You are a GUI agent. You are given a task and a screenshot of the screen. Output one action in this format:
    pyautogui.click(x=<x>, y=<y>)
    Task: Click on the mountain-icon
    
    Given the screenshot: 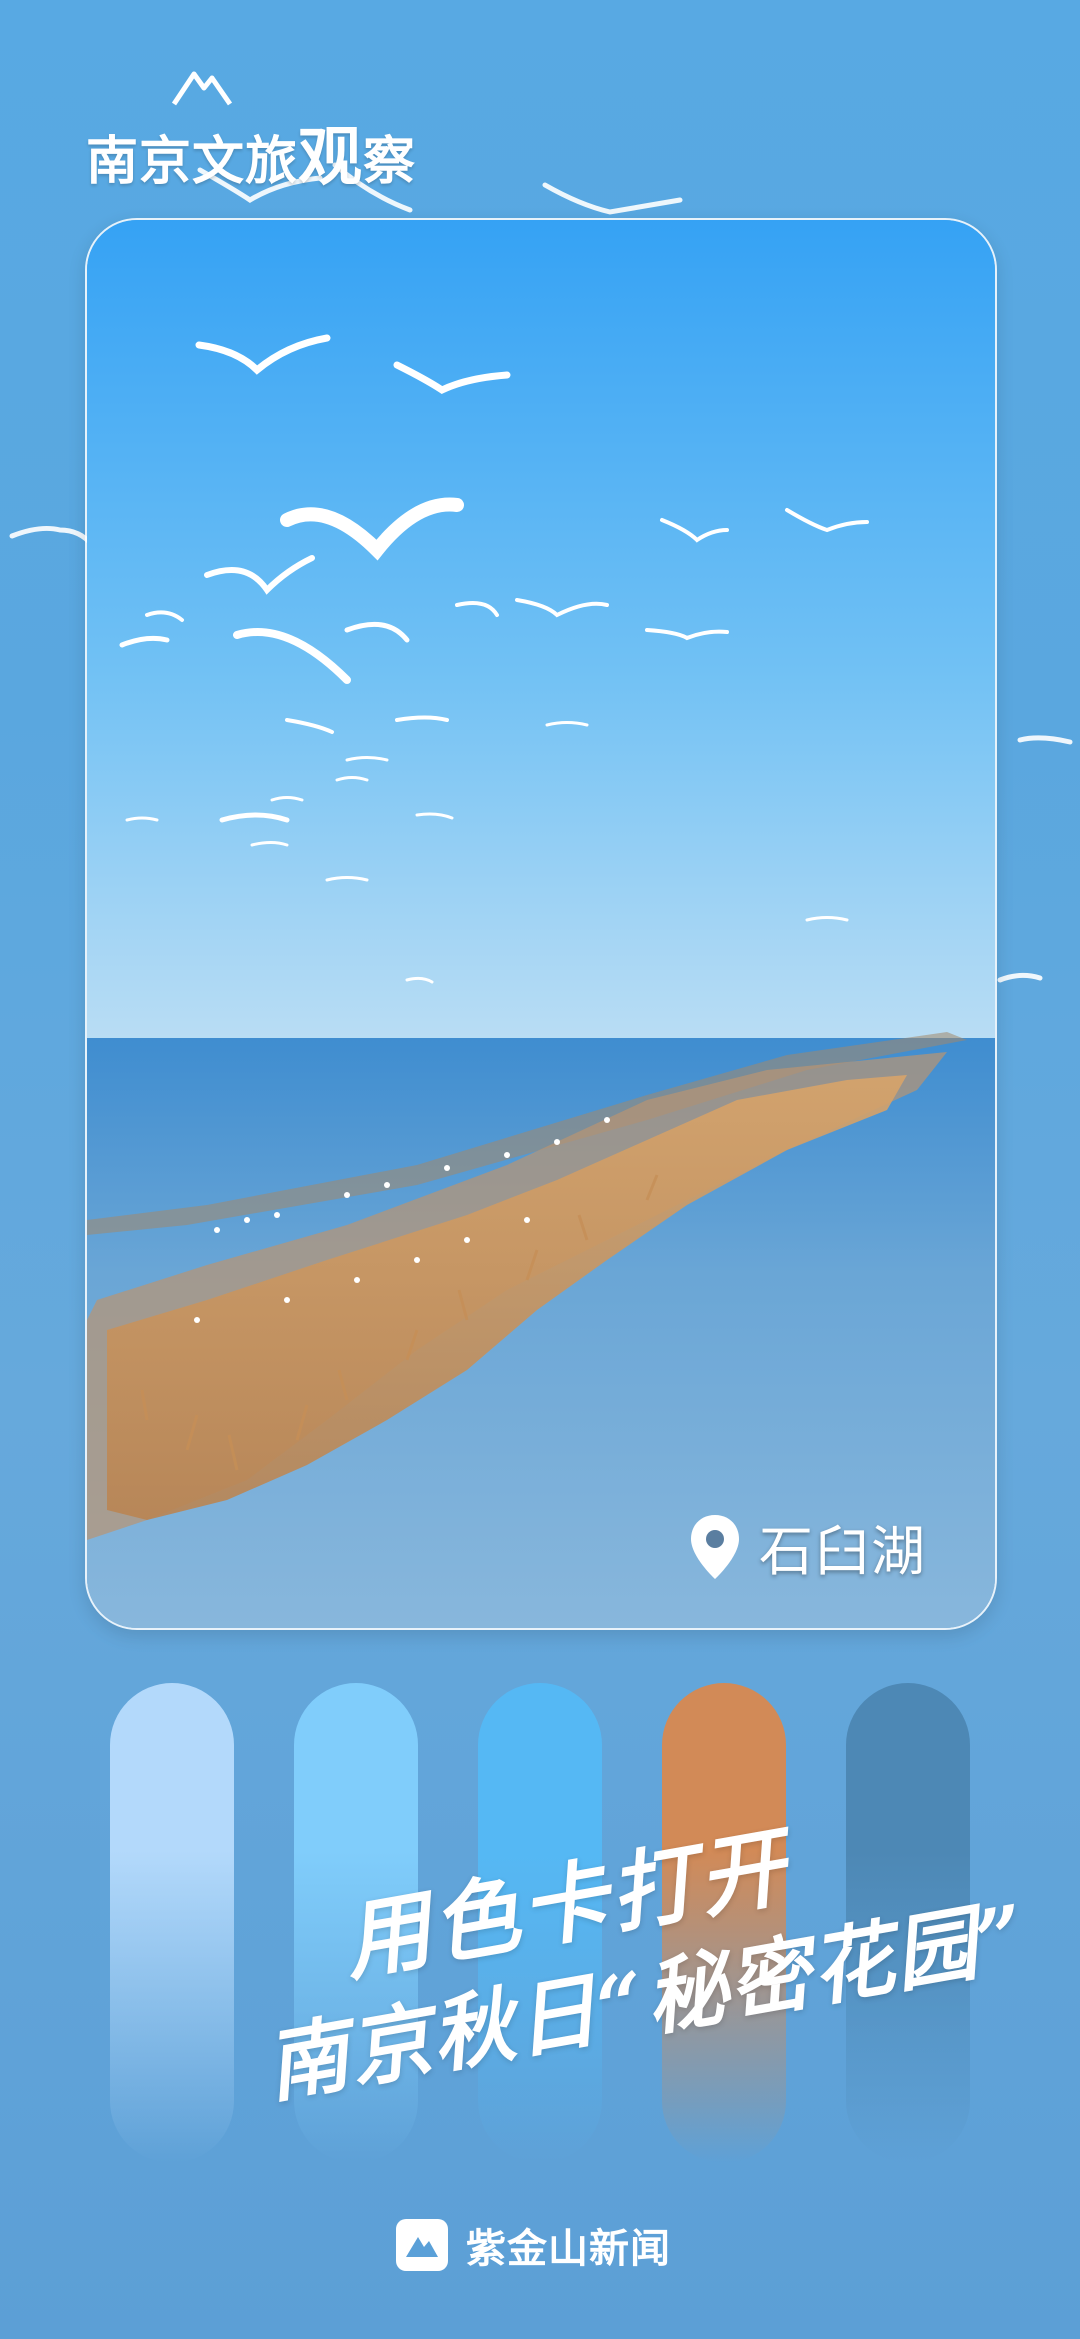 What is the action you would take?
    pyautogui.click(x=202, y=88)
    